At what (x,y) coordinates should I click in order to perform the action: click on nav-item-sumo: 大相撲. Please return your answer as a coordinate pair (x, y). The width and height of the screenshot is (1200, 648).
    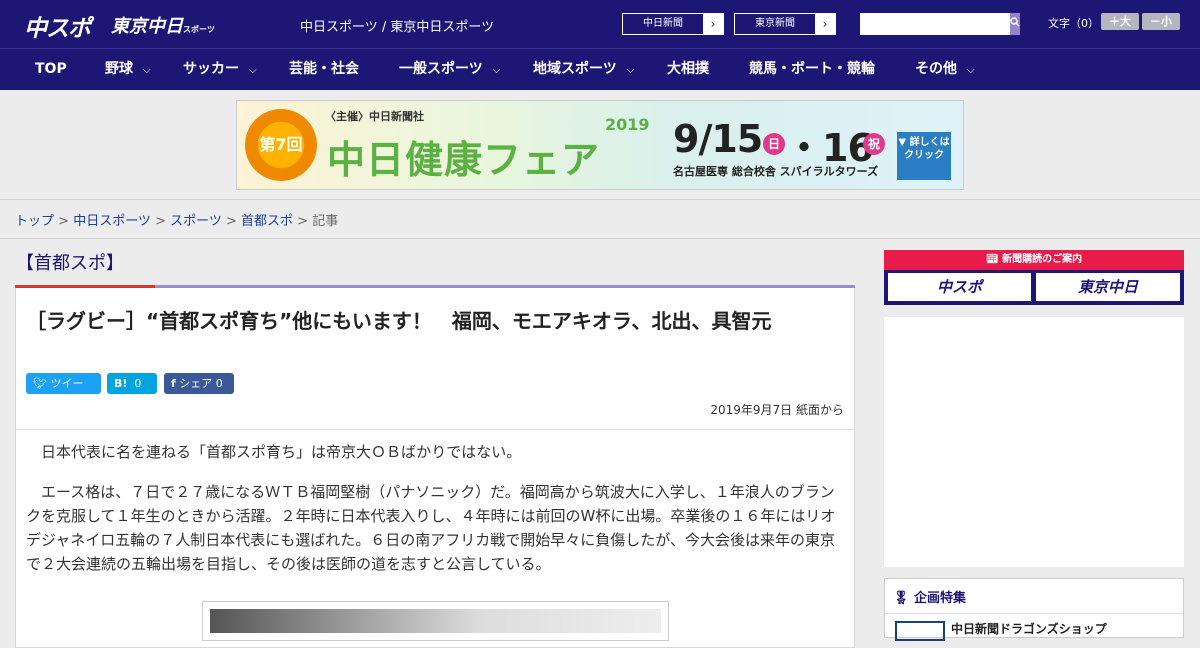
    Looking at the image, I should click on (688, 69).